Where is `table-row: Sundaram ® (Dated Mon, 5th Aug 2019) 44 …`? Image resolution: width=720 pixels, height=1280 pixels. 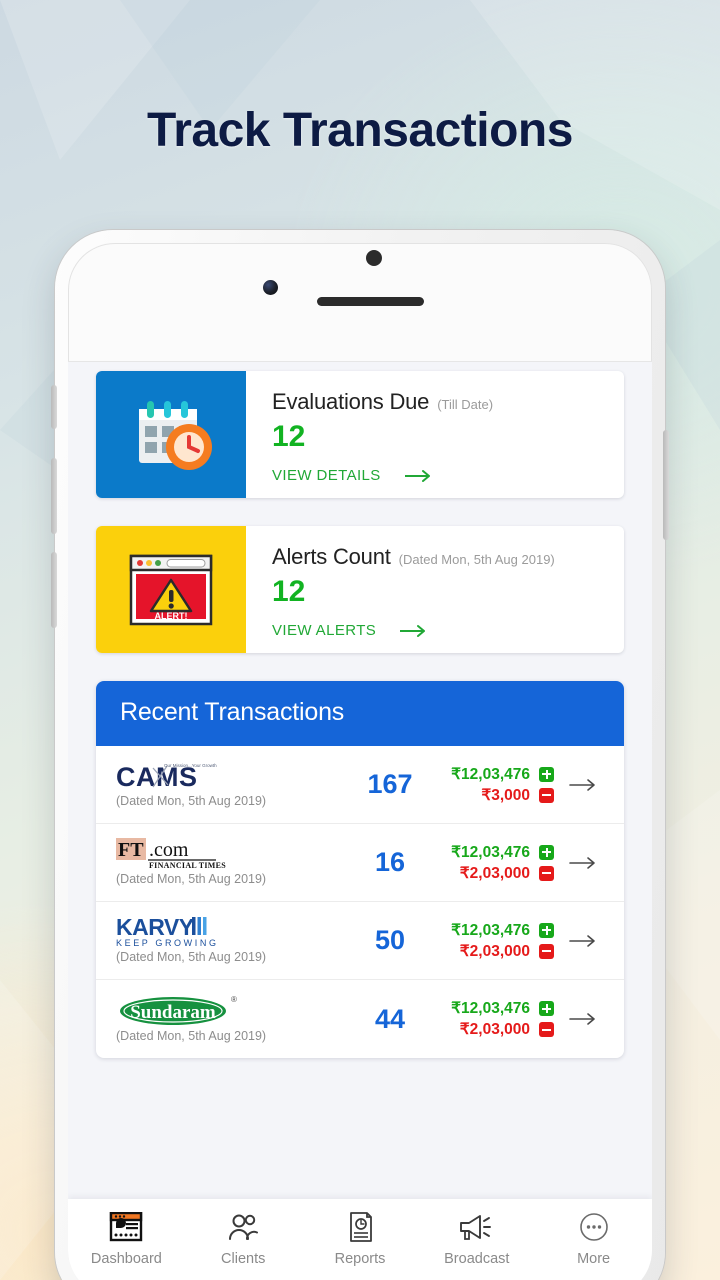
table-row: Sundaram ® (Dated Mon, 5th Aug 2019) 44 … is located at coordinates (360, 1019).